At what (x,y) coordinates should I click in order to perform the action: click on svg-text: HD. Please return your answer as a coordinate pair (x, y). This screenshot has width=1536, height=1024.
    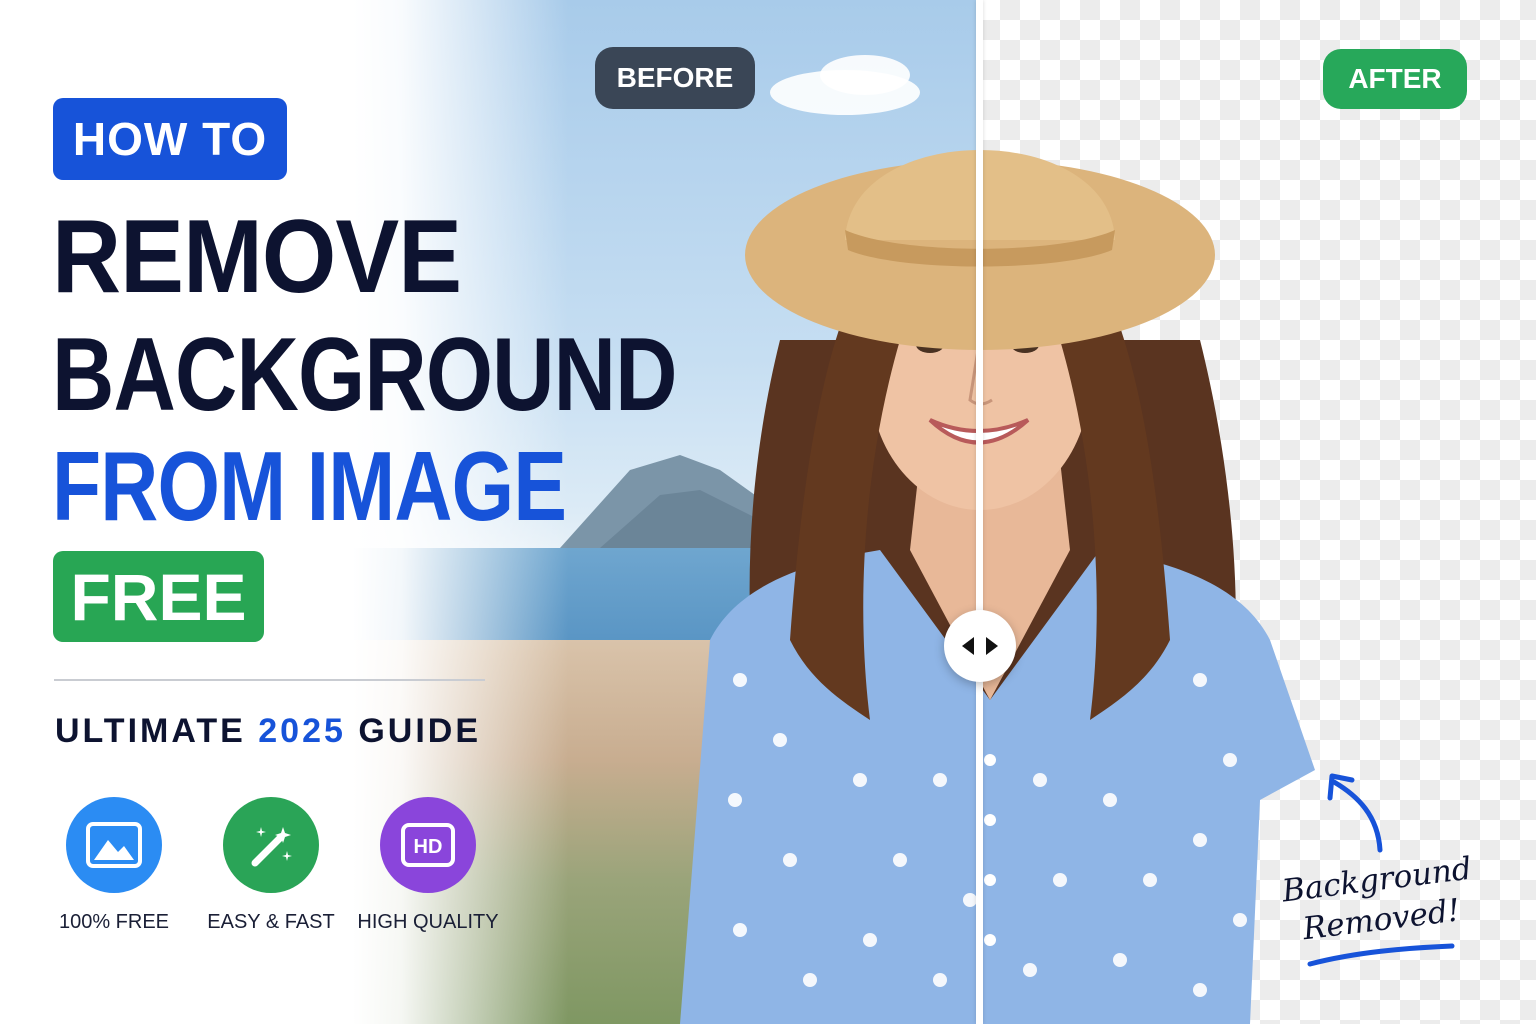
    Looking at the image, I should click on (428, 847).